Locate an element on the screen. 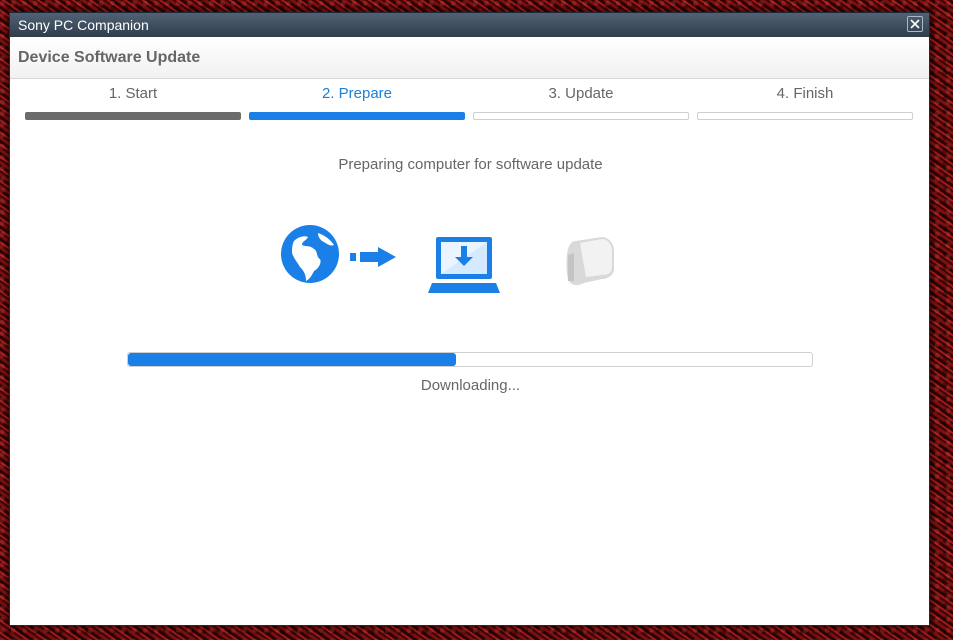 The height and width of the screenshot is (640, 953). step-update: 3. Update is located at coordinates (581, 103).